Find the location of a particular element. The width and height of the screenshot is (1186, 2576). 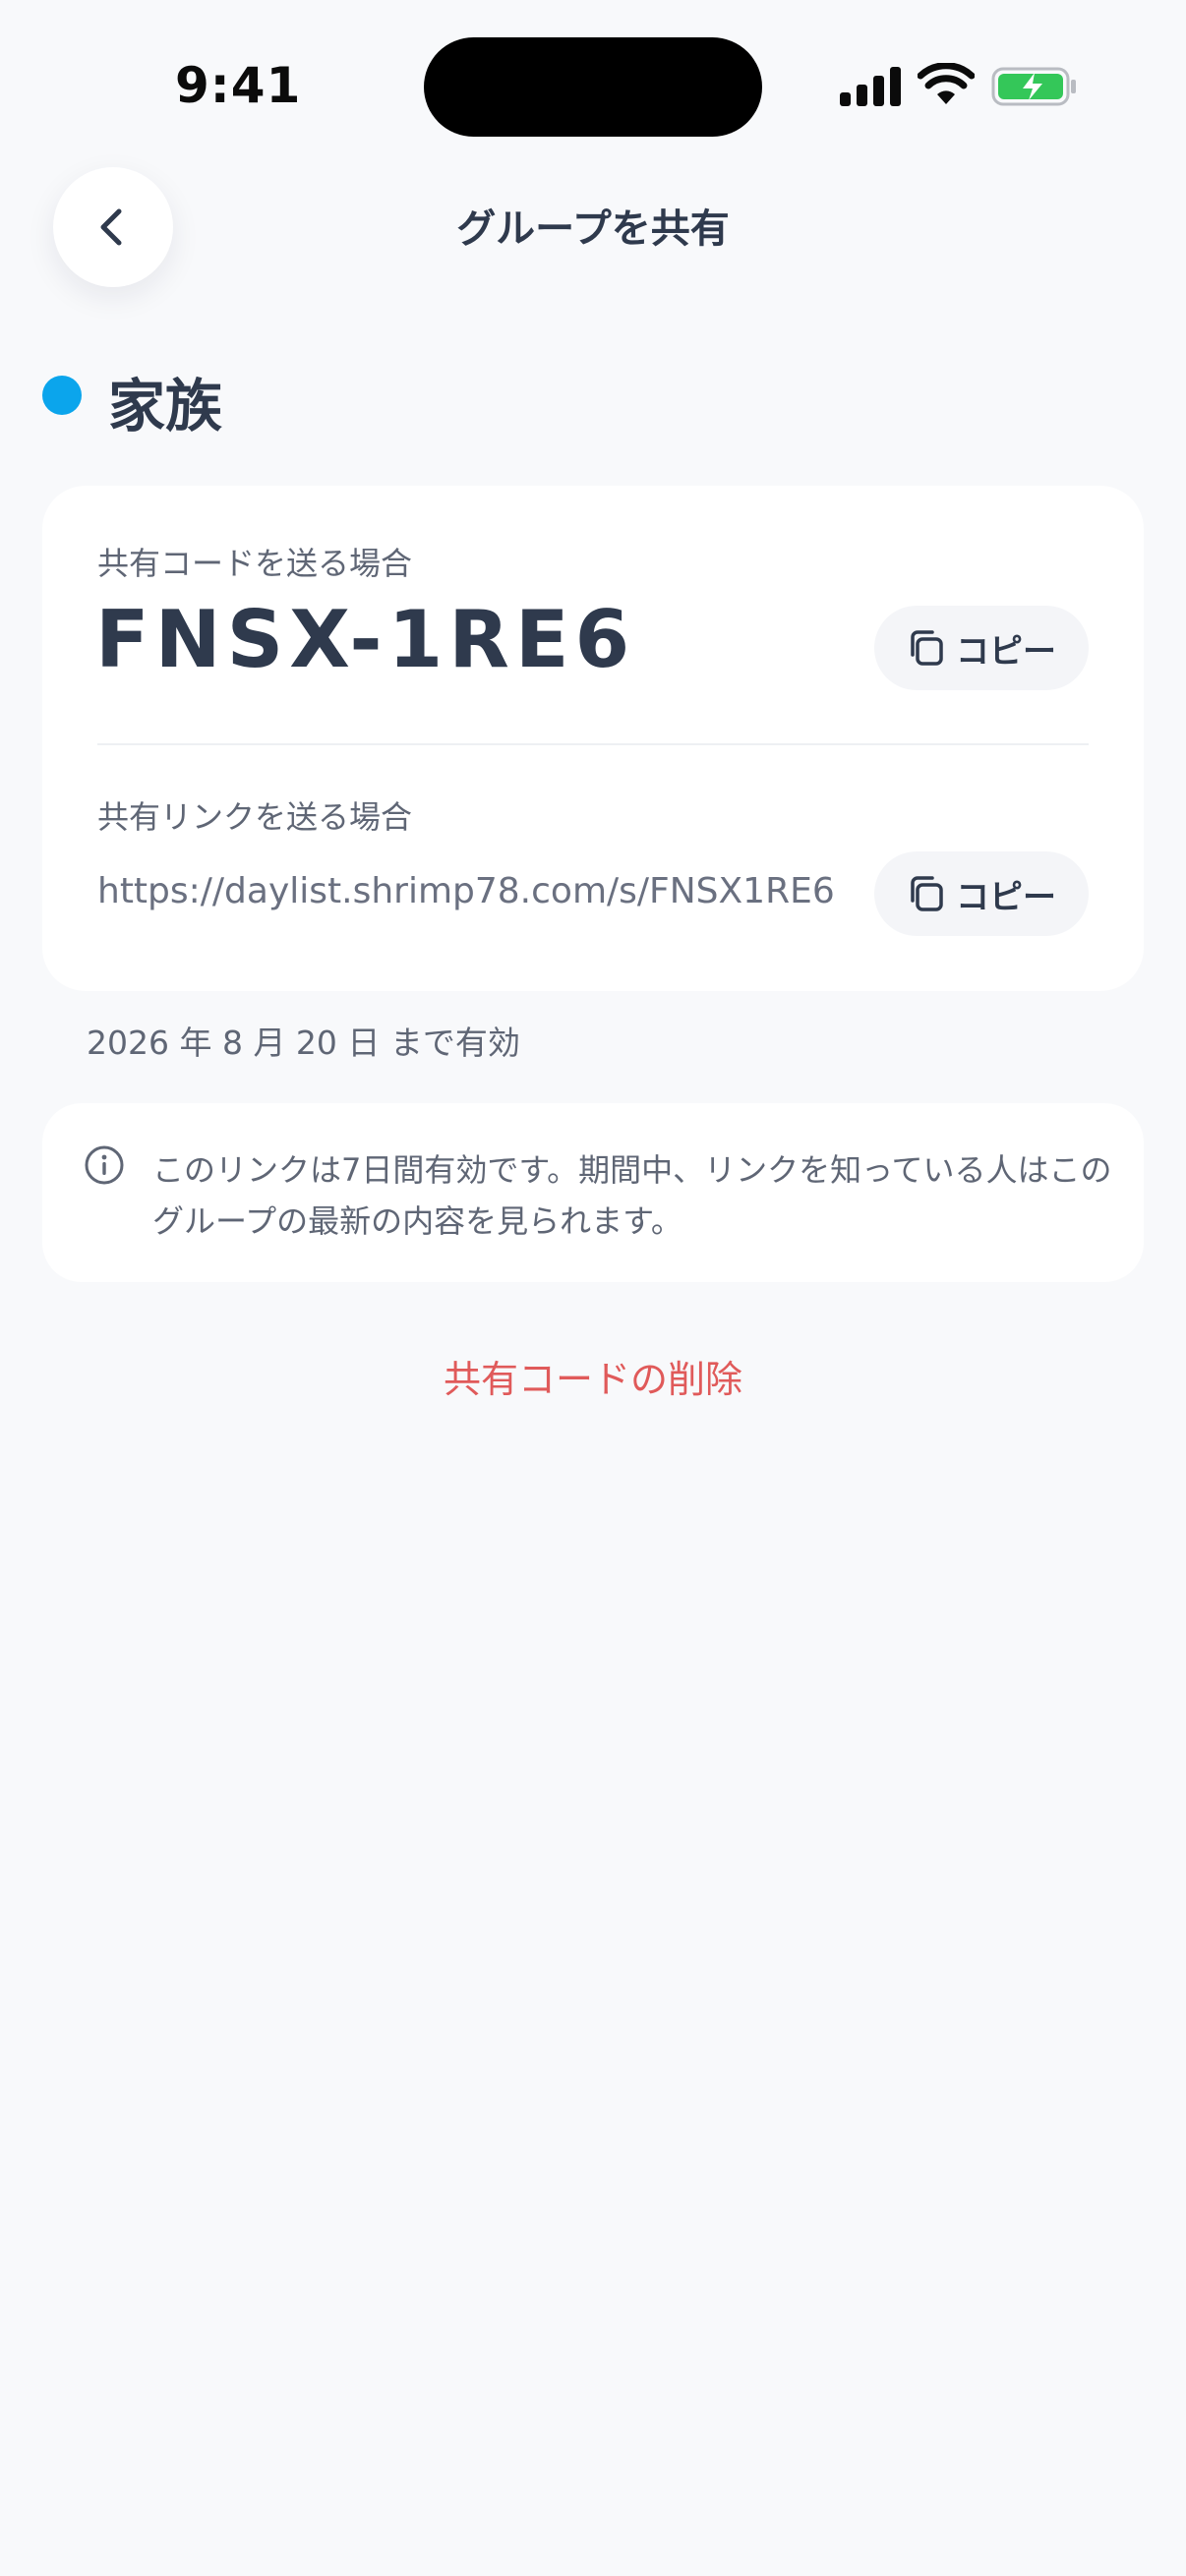

status-time: 9:41 is located at coordinates (238, 85).